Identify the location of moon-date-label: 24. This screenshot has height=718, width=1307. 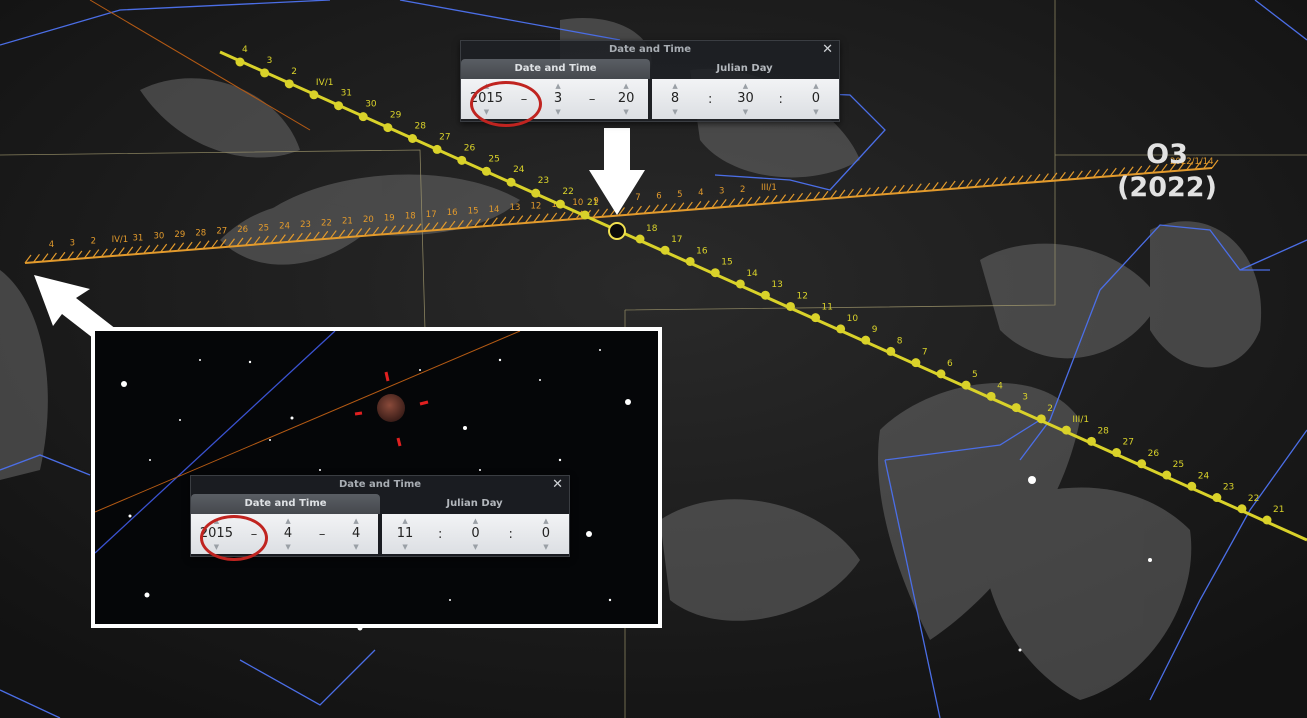
(519, 170).